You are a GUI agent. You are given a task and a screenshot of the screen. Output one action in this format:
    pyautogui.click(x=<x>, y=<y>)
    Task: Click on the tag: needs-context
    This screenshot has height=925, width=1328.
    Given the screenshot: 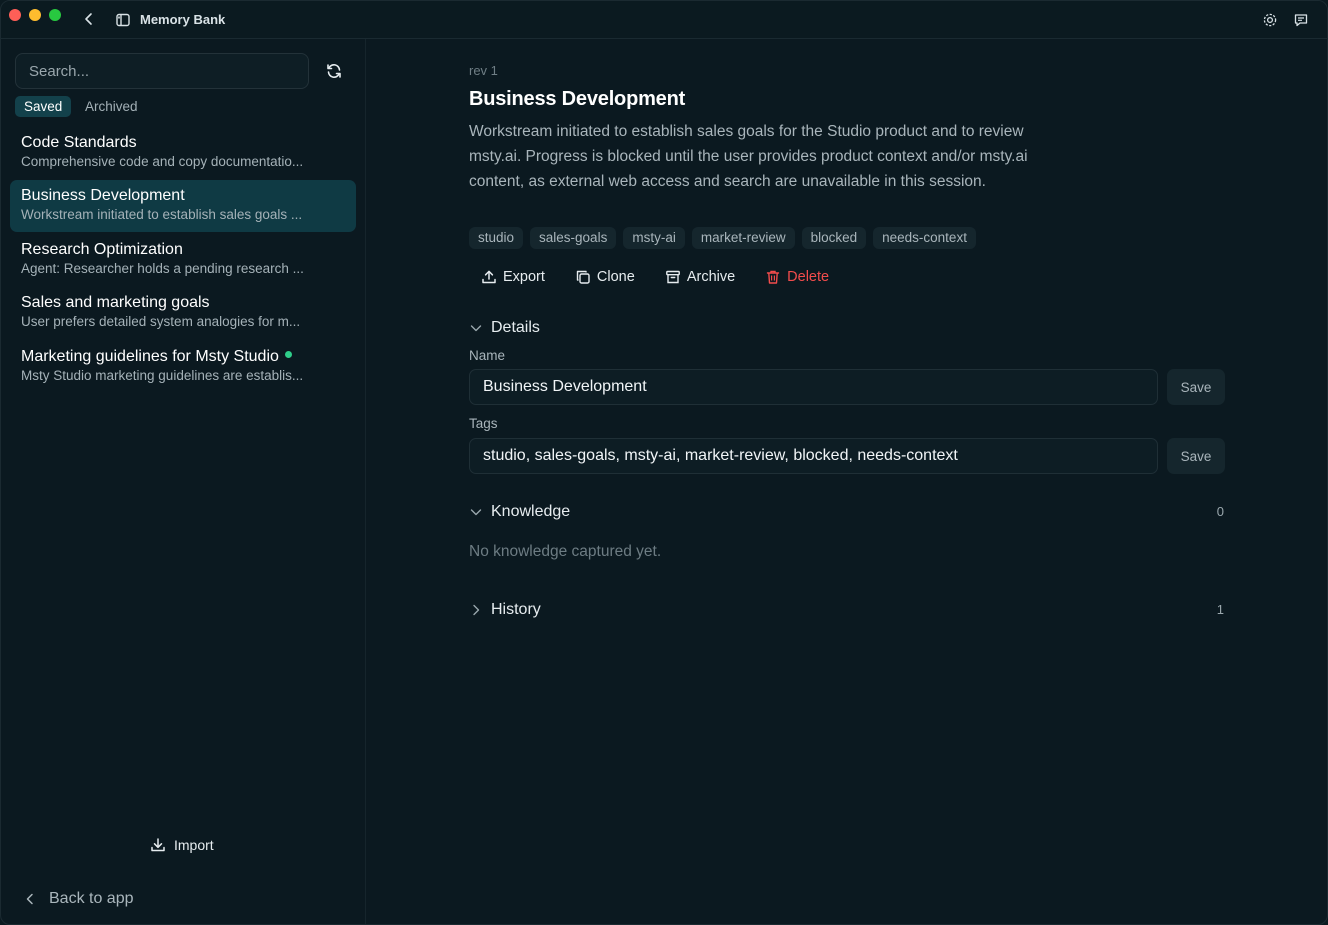 What is the action you would take?
    pyautogui.click(x=924, y=238)
    